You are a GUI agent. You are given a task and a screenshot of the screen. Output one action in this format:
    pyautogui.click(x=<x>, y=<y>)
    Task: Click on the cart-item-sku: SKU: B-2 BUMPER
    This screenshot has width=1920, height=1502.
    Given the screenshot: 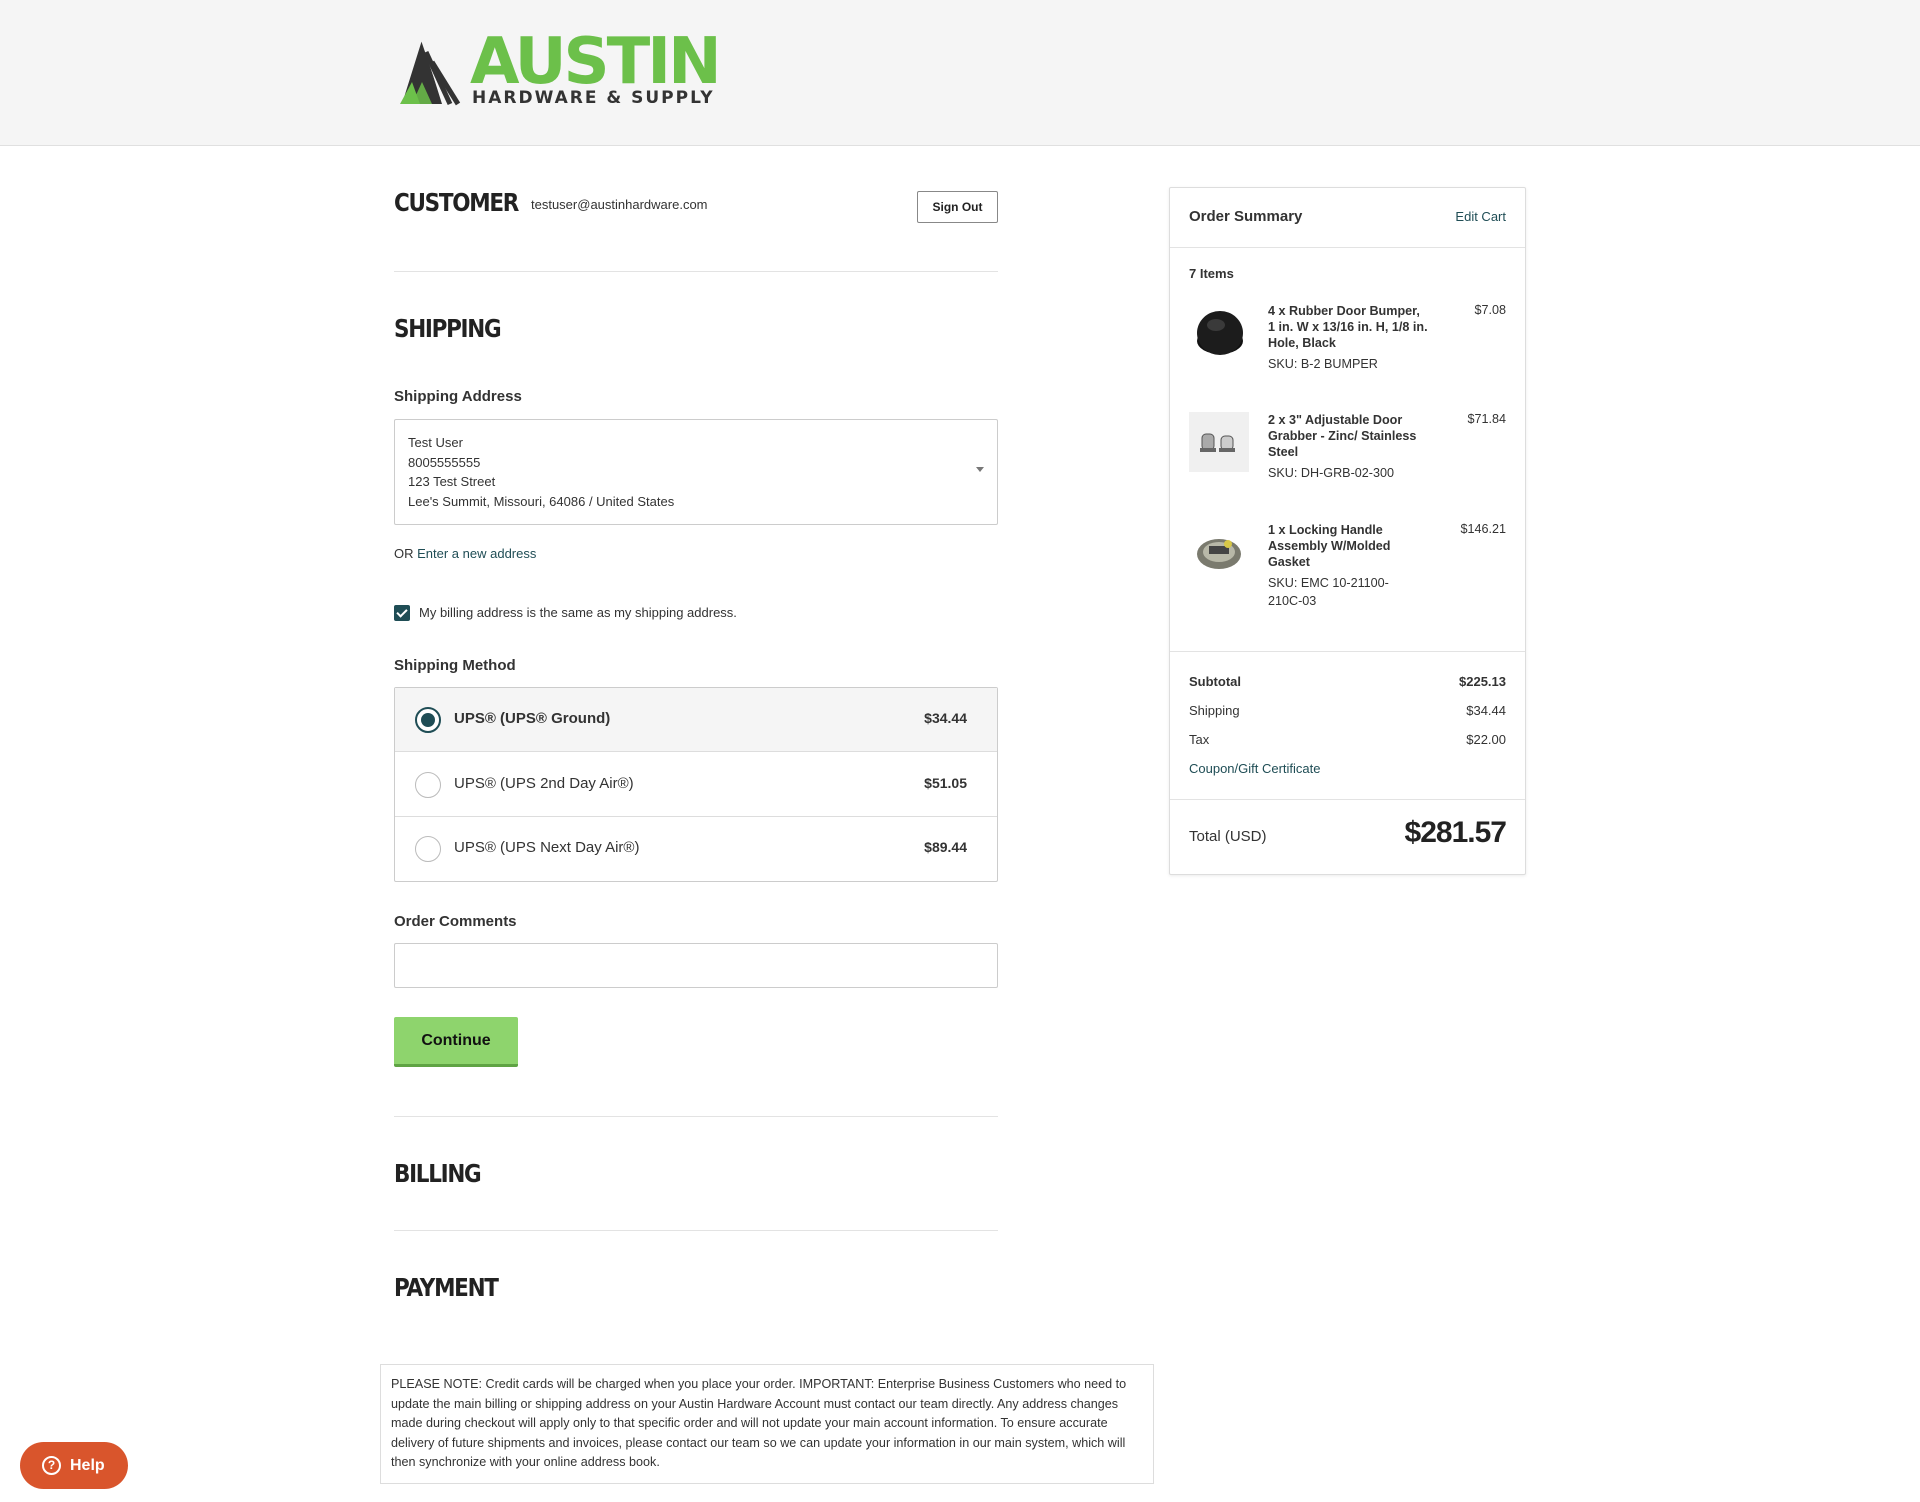 What is the action you would take?
    pyautogui.click(x=1323, y=364)
    